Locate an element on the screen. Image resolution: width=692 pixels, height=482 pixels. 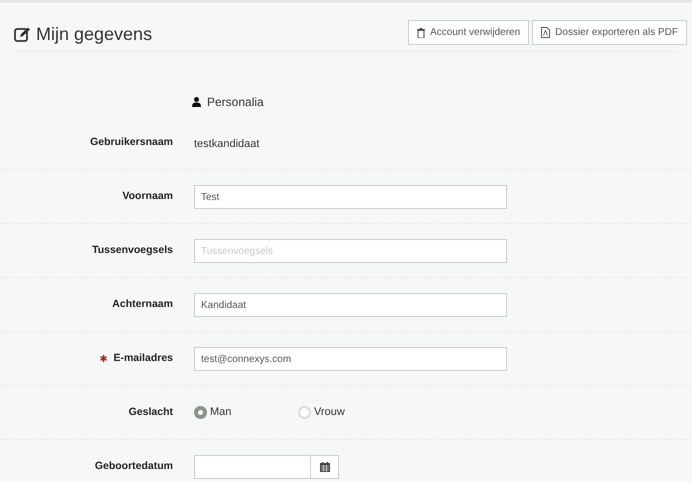
input-field: Kandidaat is located at coordinates (350, 305).